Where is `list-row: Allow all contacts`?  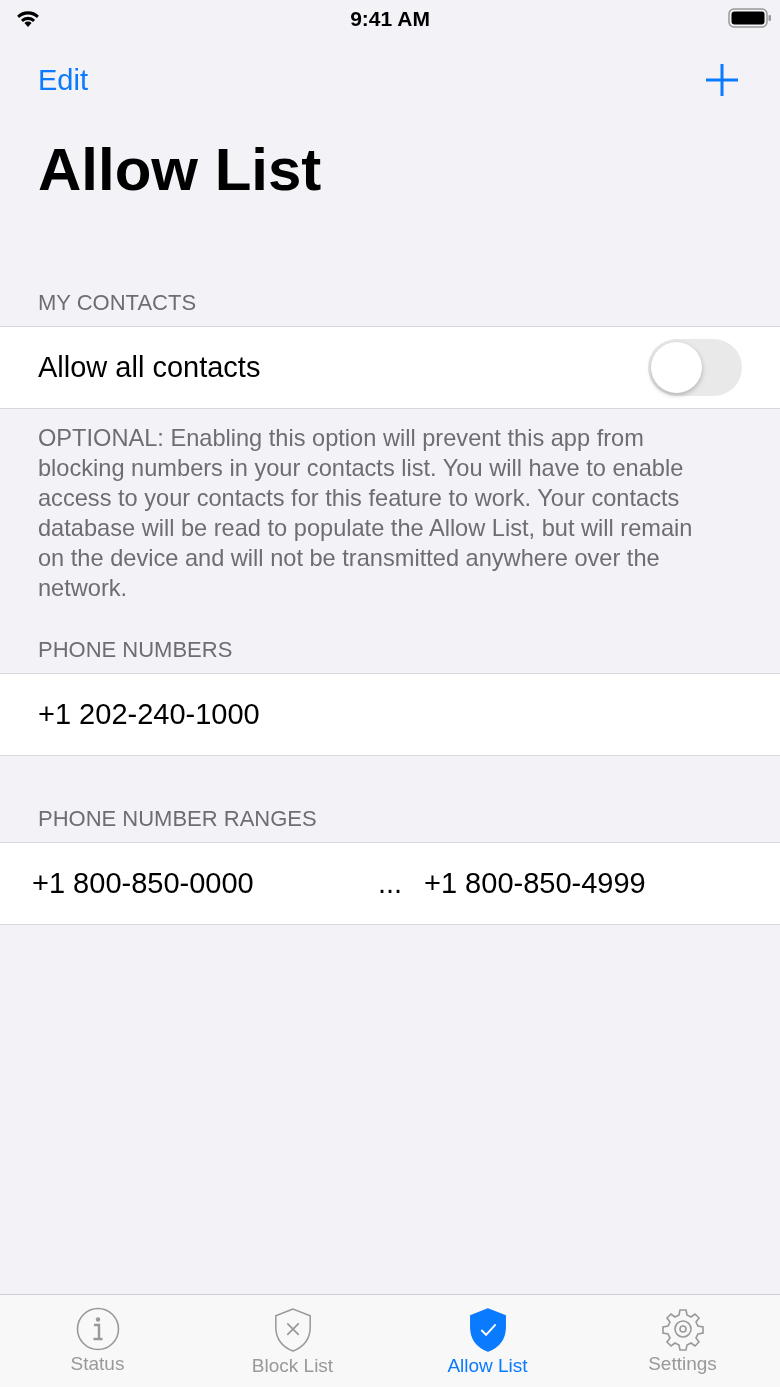 list-row: Allow all contacts is located at coordinates (390, 367).